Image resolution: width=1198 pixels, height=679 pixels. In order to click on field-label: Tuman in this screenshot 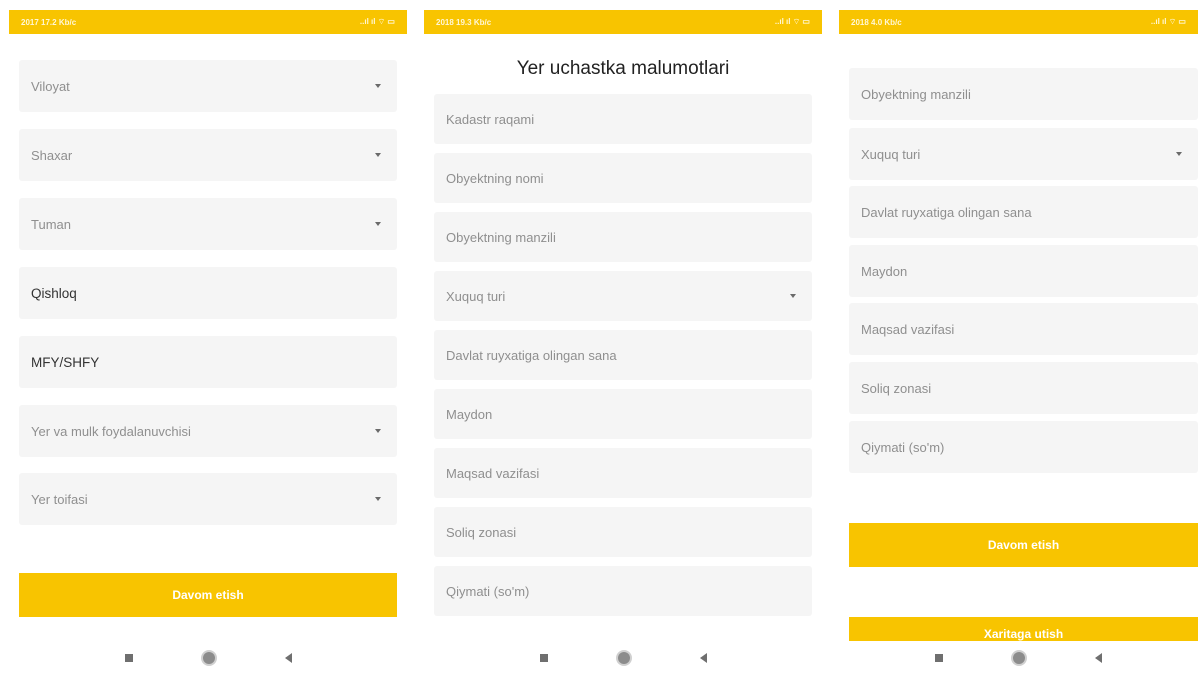, I will do `click(51, 224)`.